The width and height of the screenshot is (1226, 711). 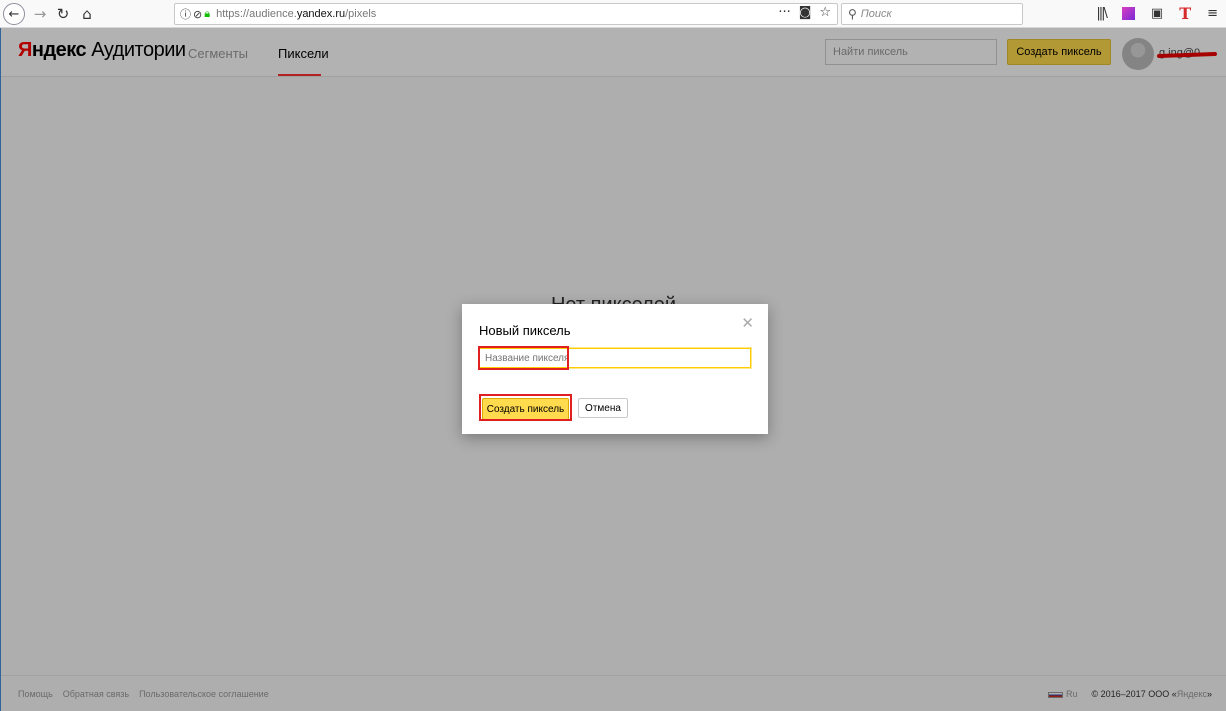 What do you see at coordinates (852, 14) in the screenshot?
I see `search-icon: ⚲` at bounding box center [852, 14].